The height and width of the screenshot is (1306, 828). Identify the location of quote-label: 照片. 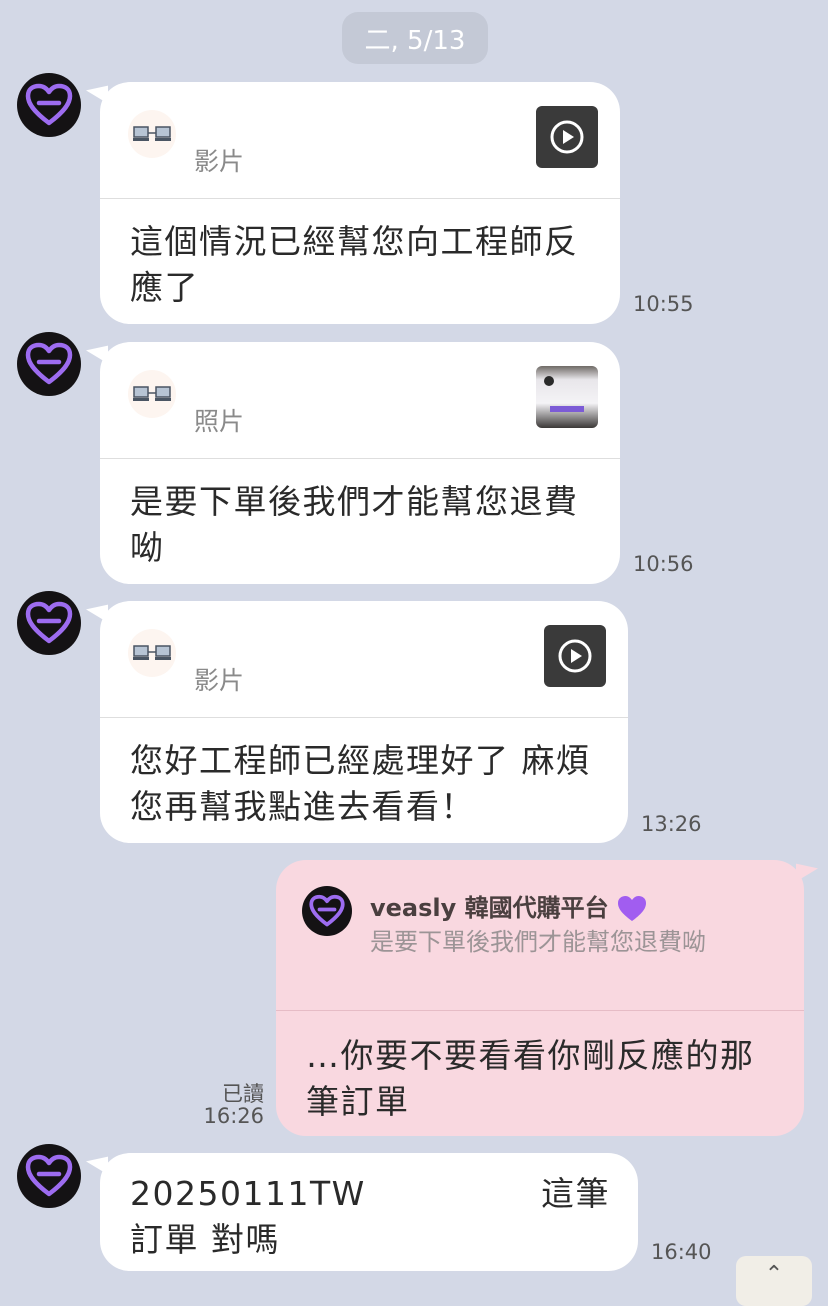
(219, 421).